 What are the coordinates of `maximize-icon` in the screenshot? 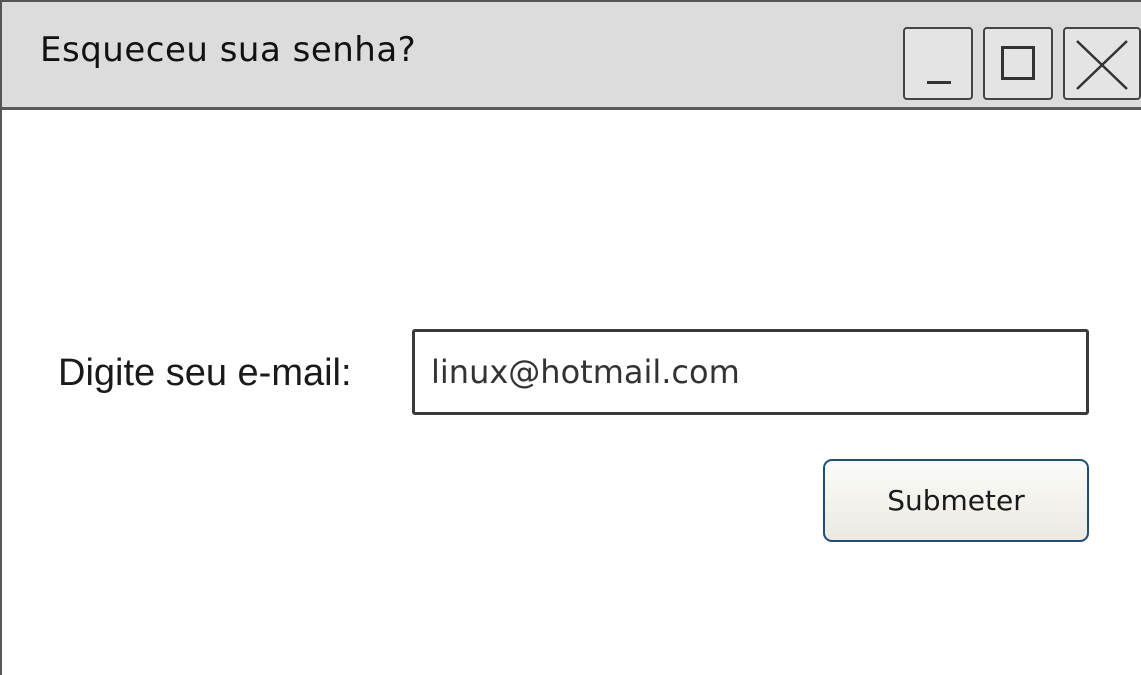 It's located at (1018, 63).